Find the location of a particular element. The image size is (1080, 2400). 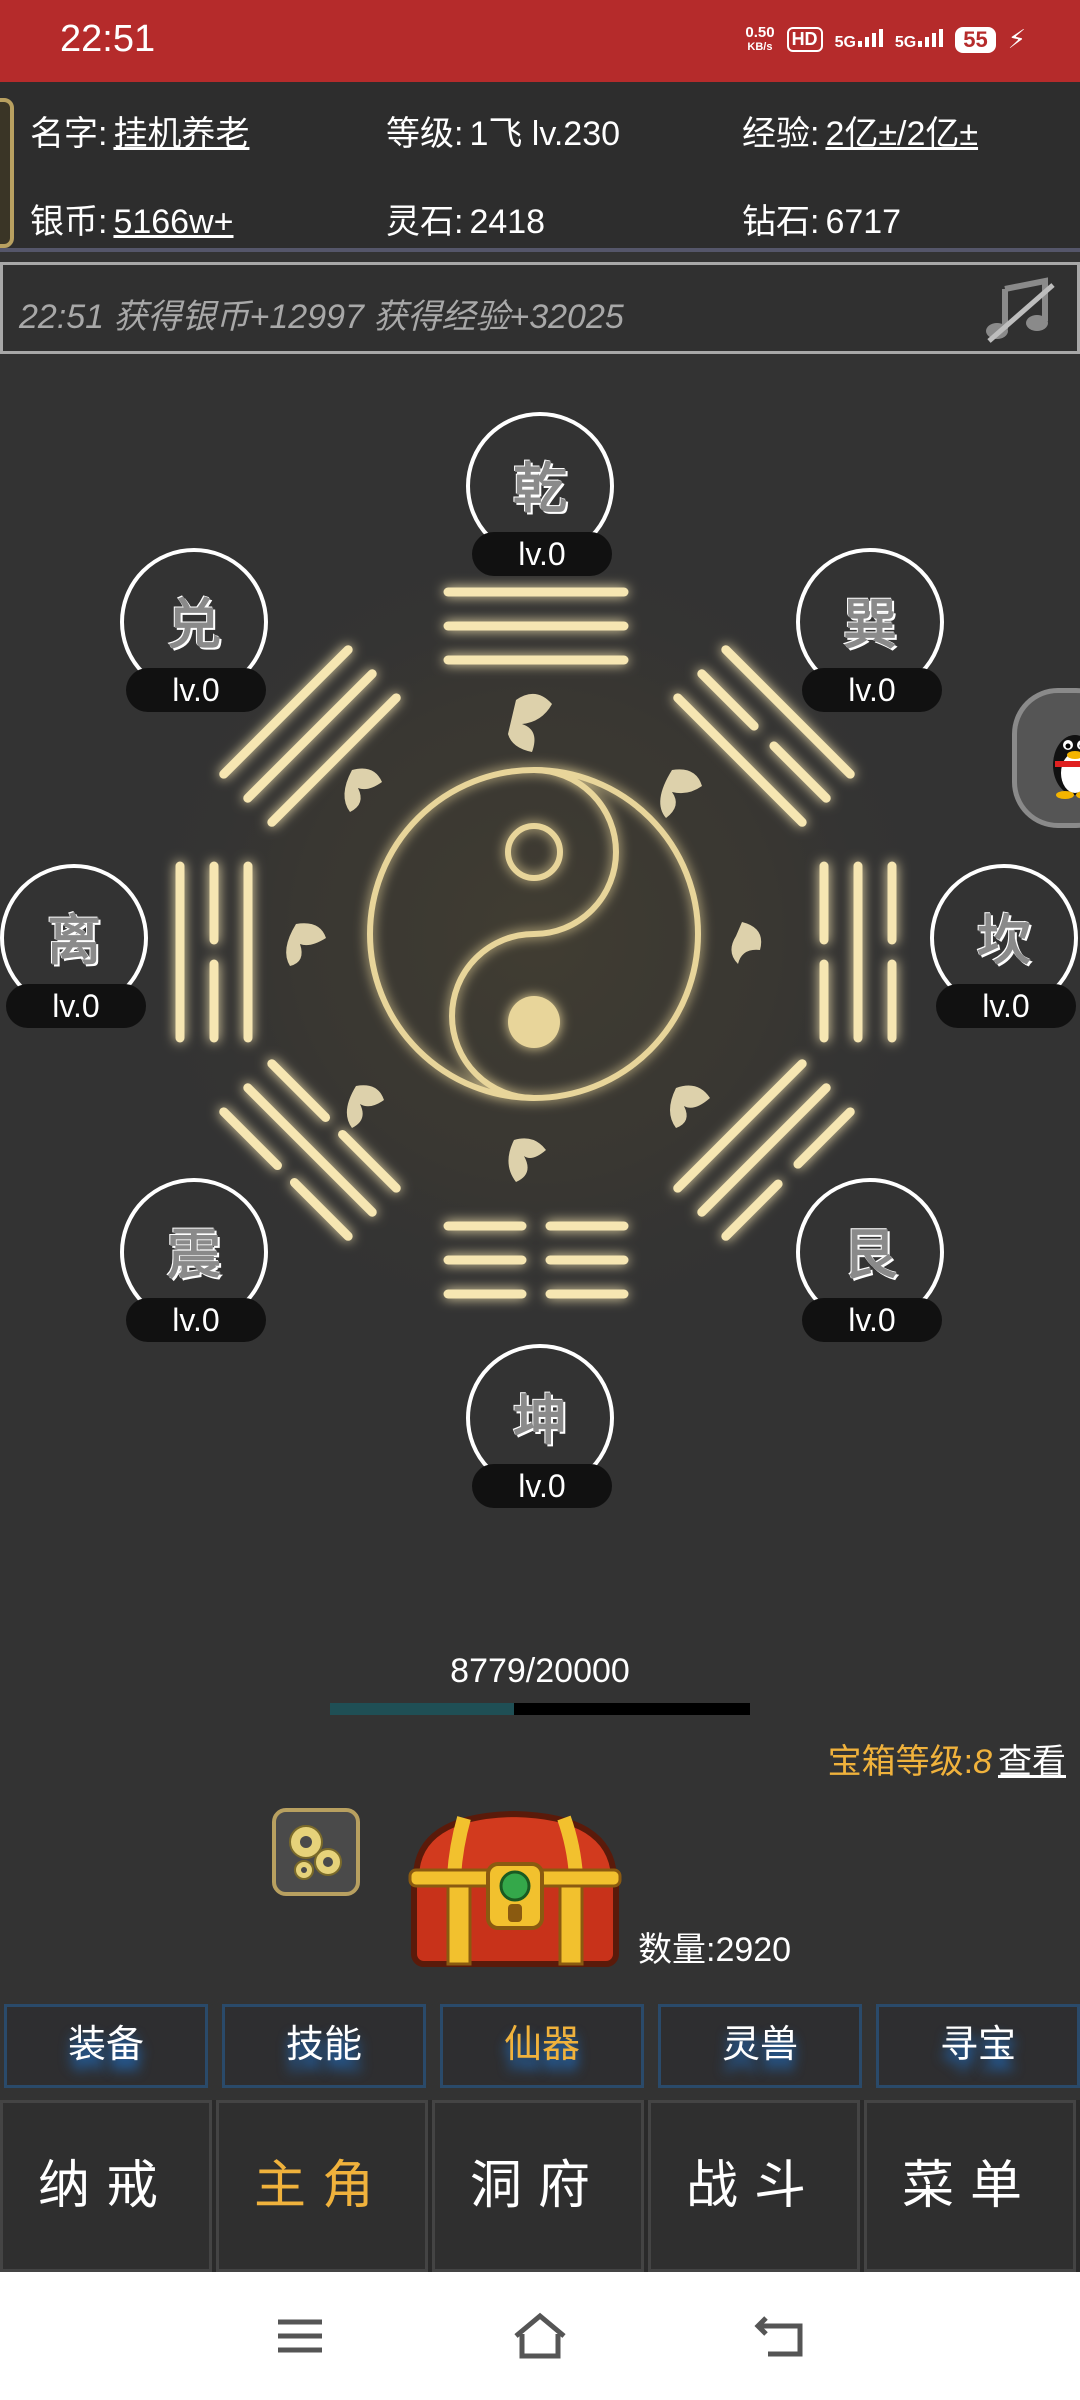

chest-level-value: 8 is located at coordinates (982, 1762).